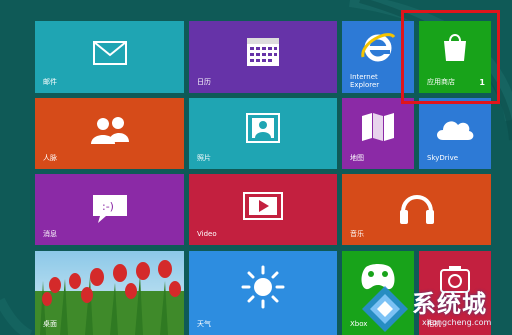 Image resolution: width=512 pixels, height=335 pixels. I want to click on tile-label: 人脉, so click(50, 158).